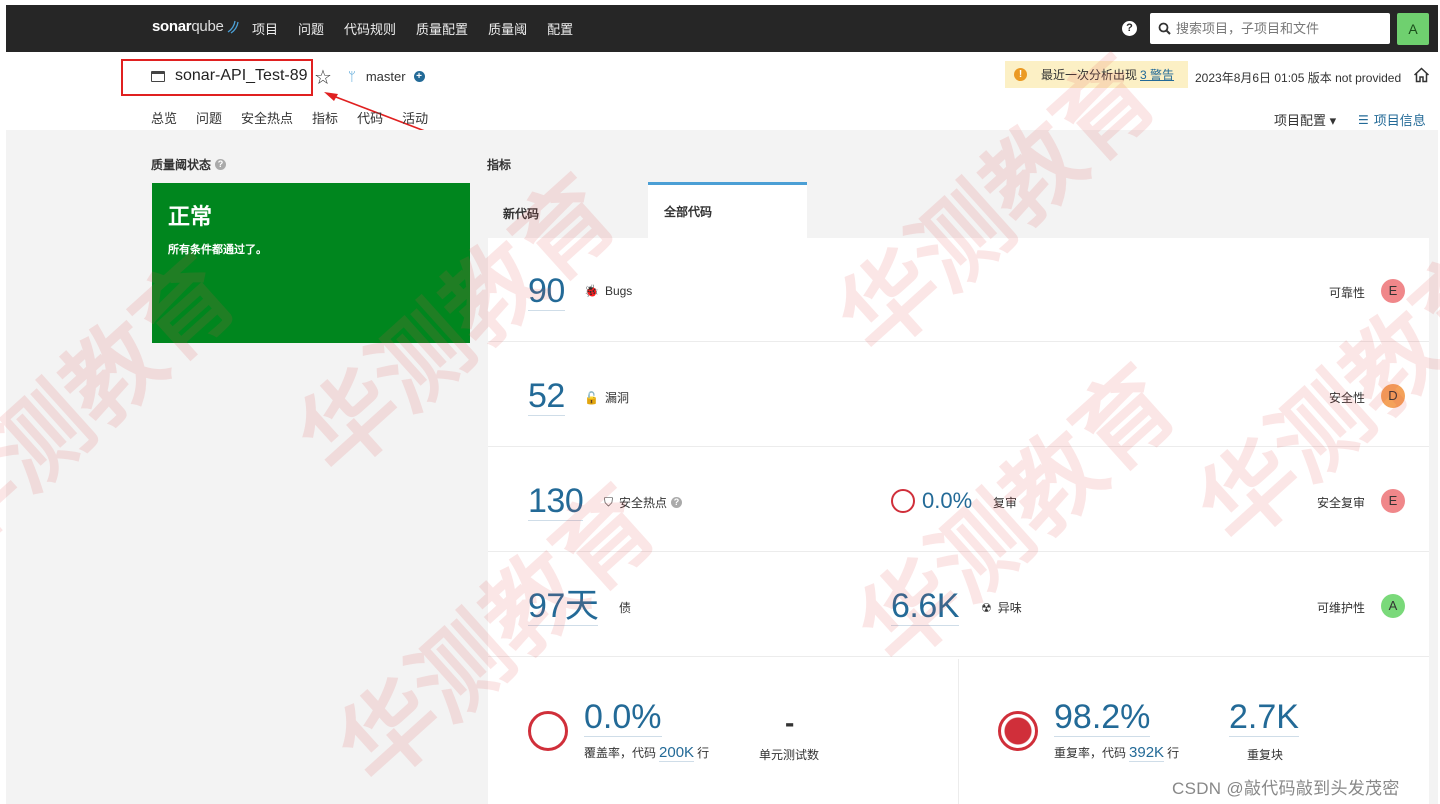 The image size is (1440, 804). Describe the element at coordinates (1340, 503) in the screenshot. I see `security-review-label: 安全复审` at that location.